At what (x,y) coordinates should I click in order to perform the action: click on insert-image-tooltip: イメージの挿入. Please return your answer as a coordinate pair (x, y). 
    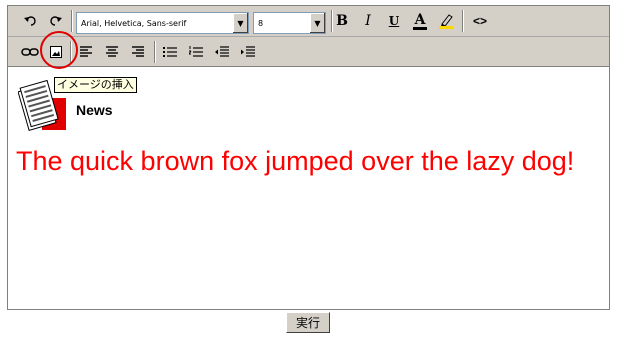
    Looking at the image, I should click on (95, 85).